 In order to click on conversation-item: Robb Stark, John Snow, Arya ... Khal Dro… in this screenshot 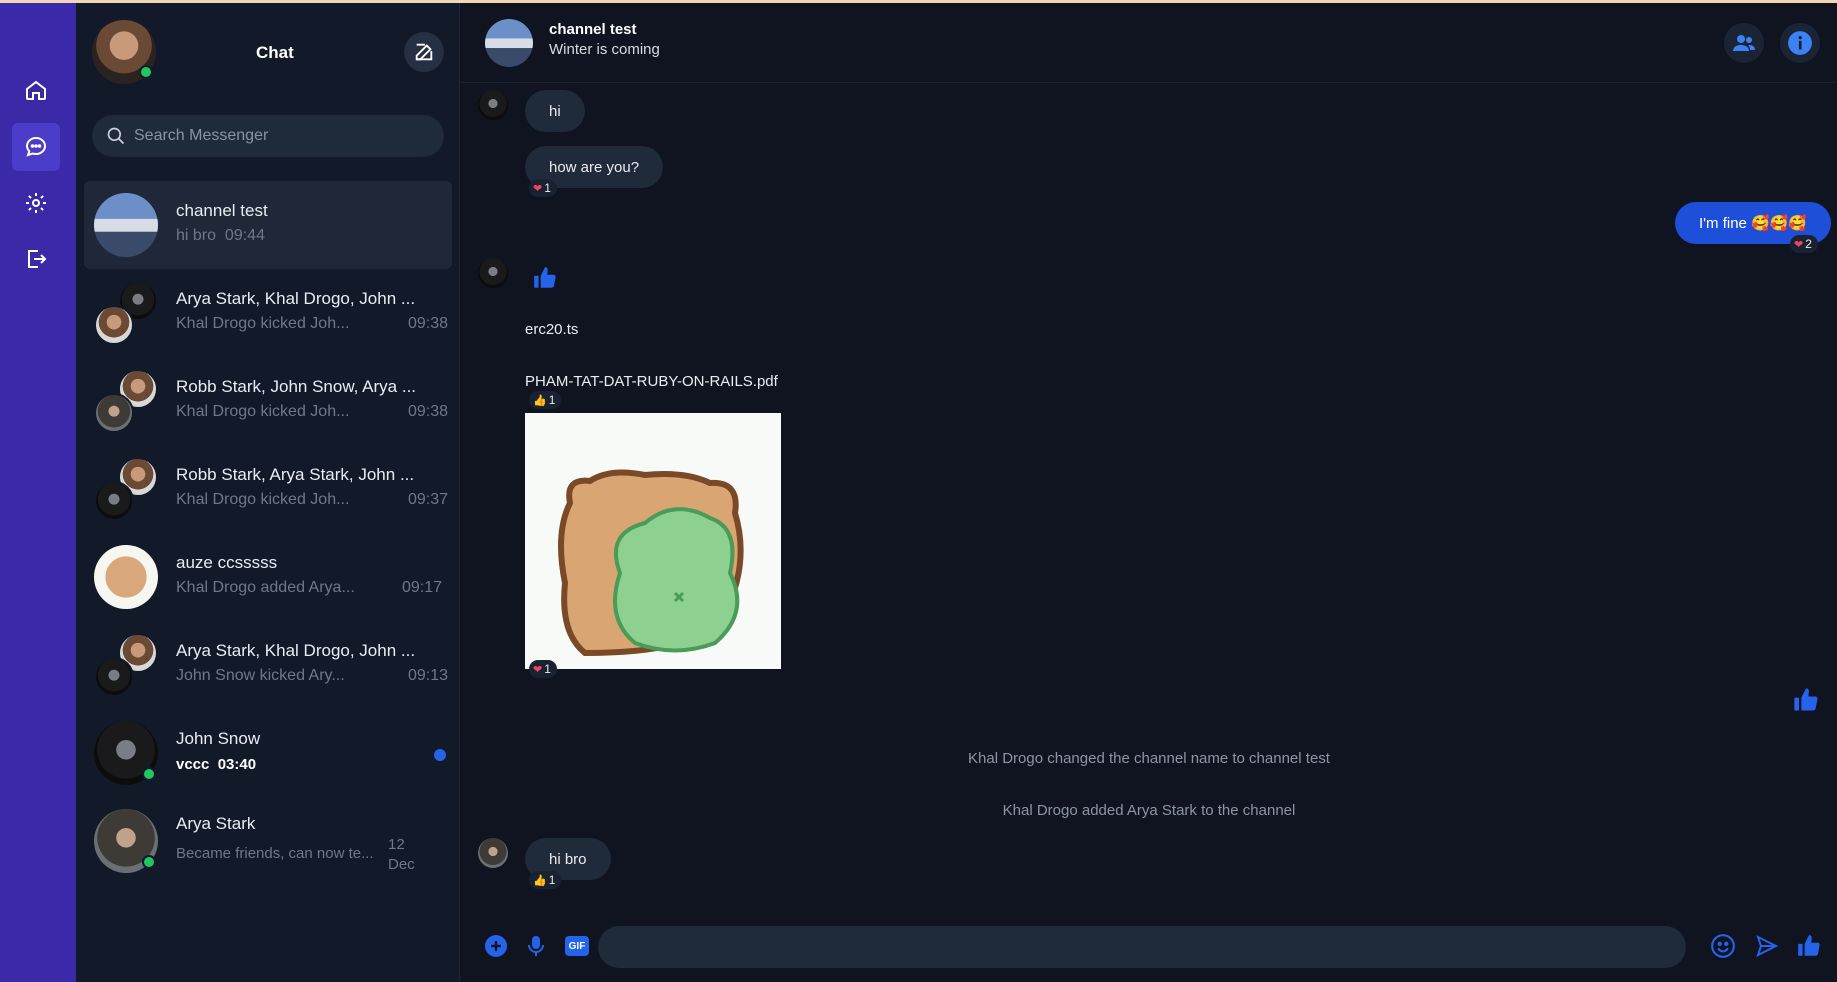, I will do `click(268, 401)`.